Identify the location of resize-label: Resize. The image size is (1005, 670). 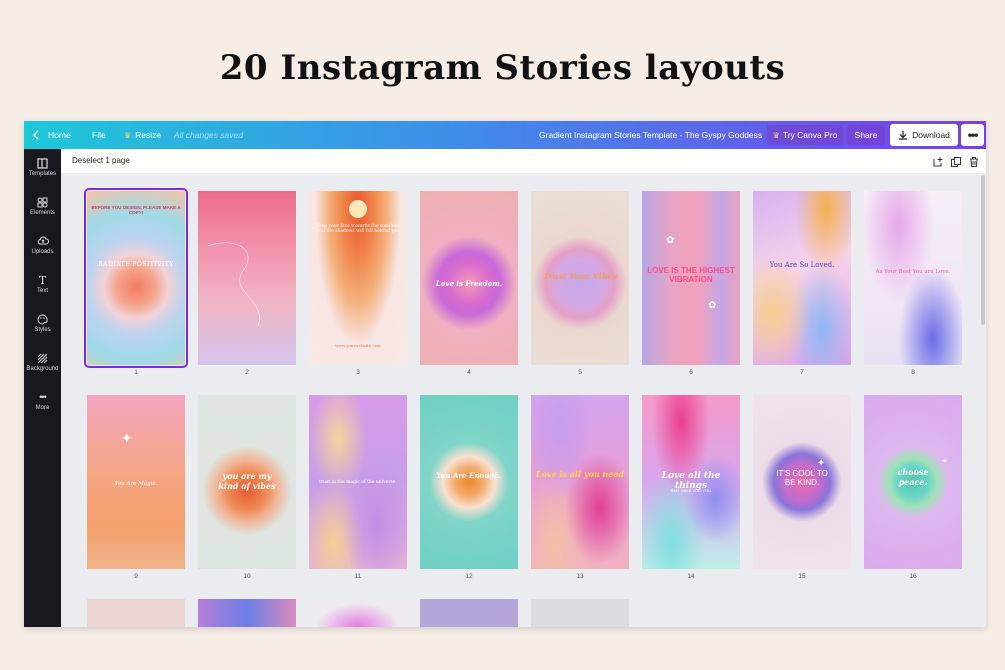
(148, 135).